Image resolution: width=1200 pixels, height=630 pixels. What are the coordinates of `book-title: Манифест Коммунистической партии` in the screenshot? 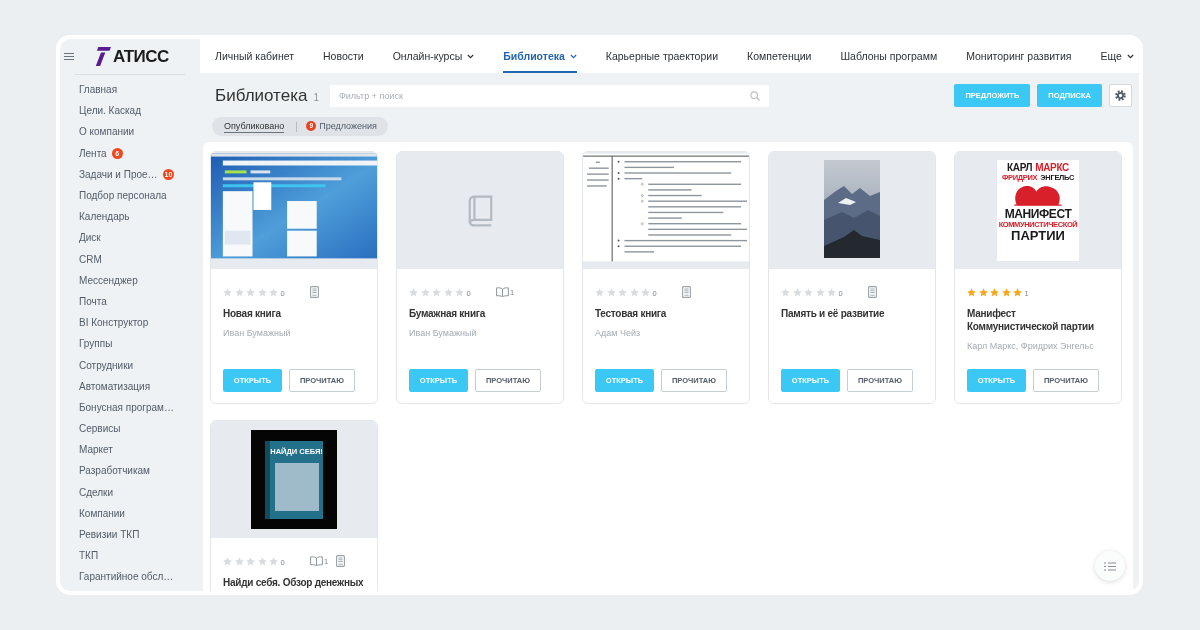 It's located at (1031, 320).